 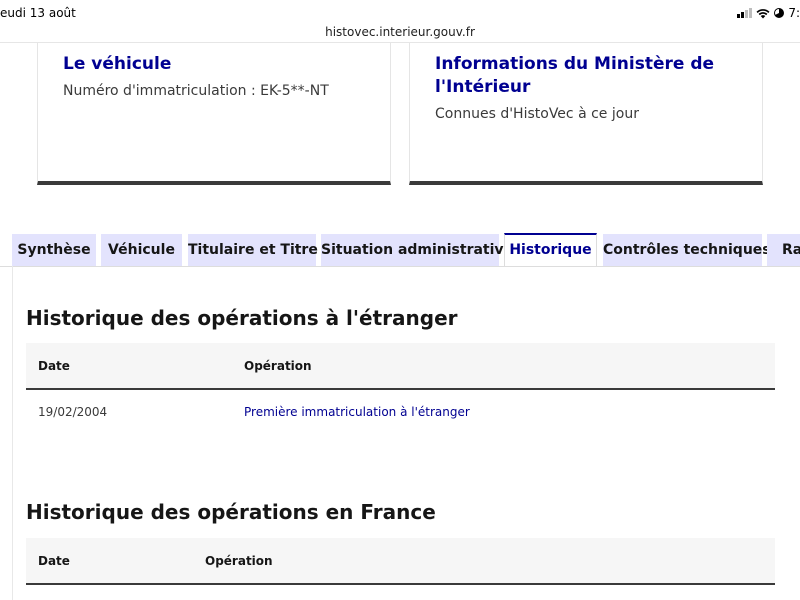 What do you see at coordinates (400, 266) in the screenshot?
I see `tabs-divider` at bounding box center [400, 266].